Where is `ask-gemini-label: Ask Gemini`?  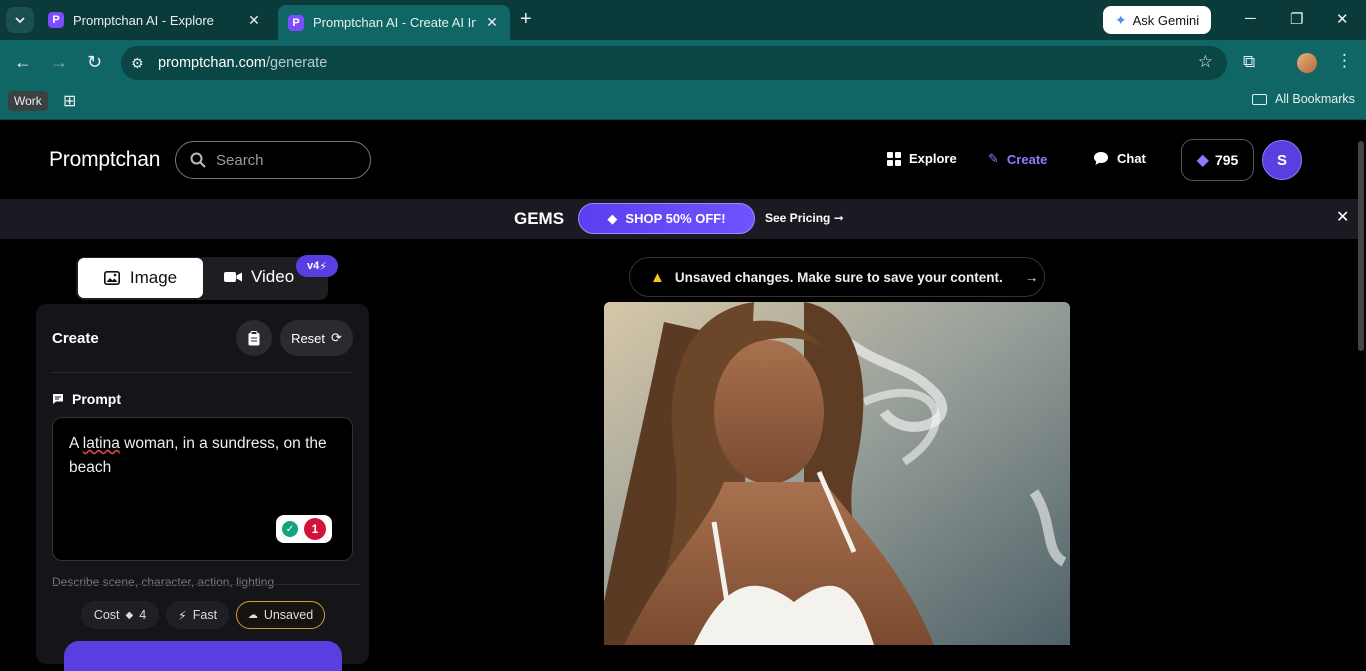 ask-gemini-label: Ask Gemini is located at coordinates (1166, 20).